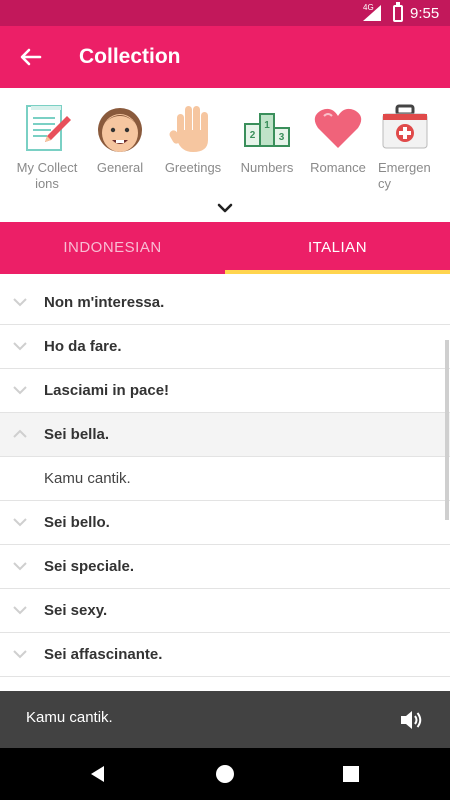 This screenshot has width=450, height=800. What do you see at coordinates (20, 433) in the screenshot?
I see `chevron-up-icon` at bounding box center [20, 433].